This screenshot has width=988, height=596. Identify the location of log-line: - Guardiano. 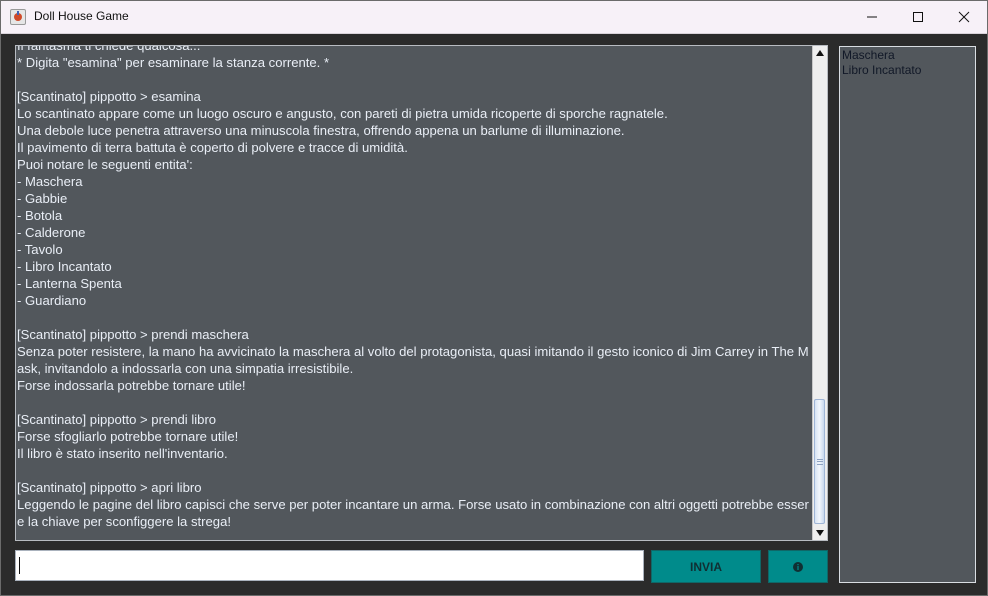
(52, 300).